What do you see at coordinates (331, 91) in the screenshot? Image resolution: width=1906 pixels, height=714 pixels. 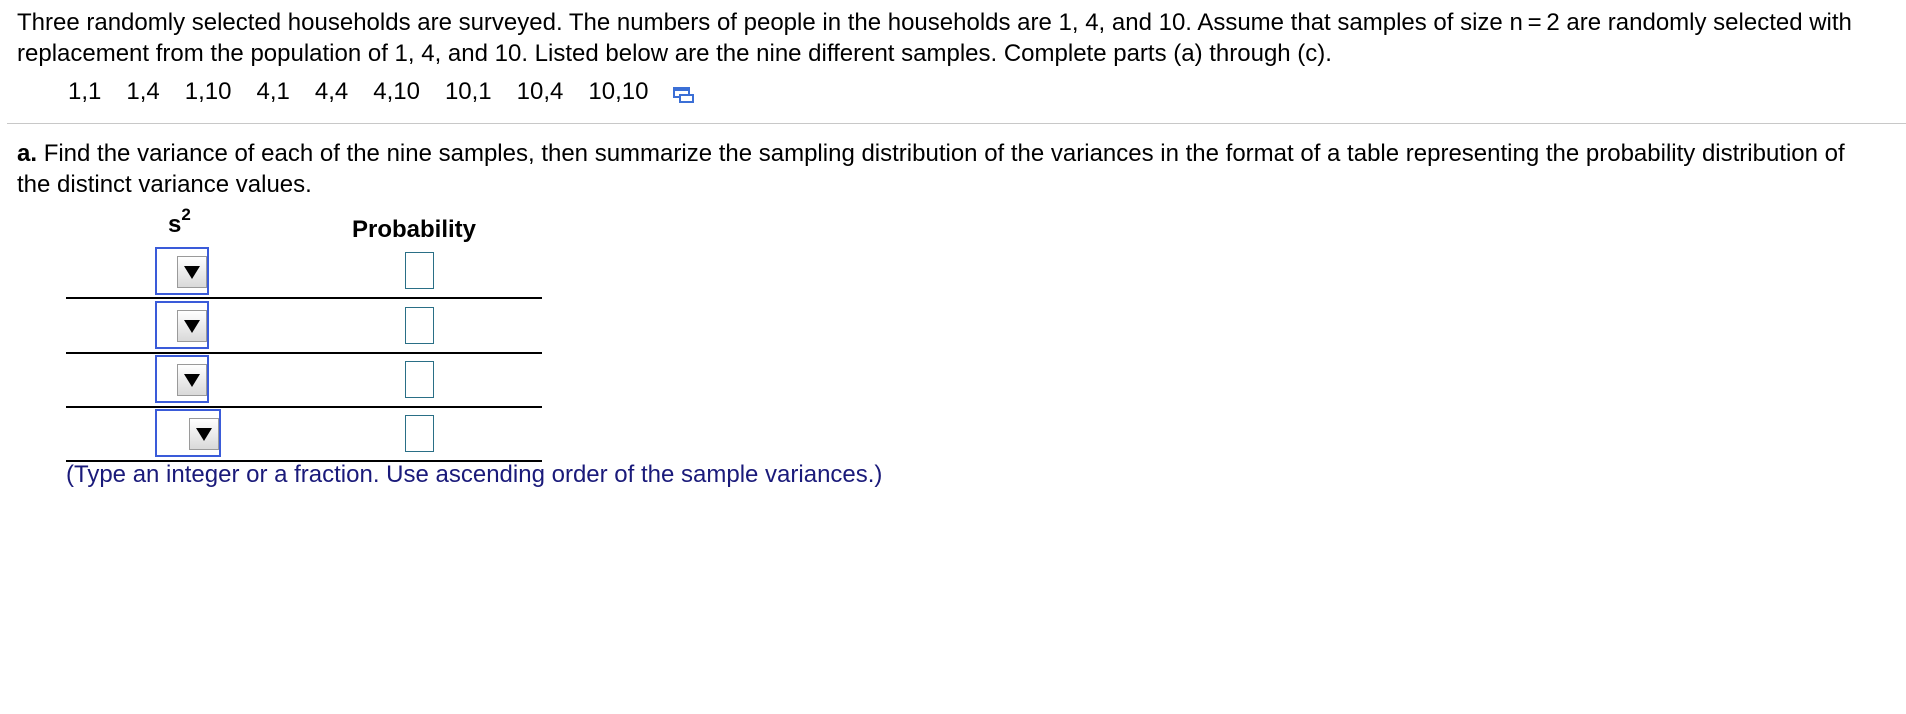 I see `sample-item: 4,4` at bounding box center [331, 91].